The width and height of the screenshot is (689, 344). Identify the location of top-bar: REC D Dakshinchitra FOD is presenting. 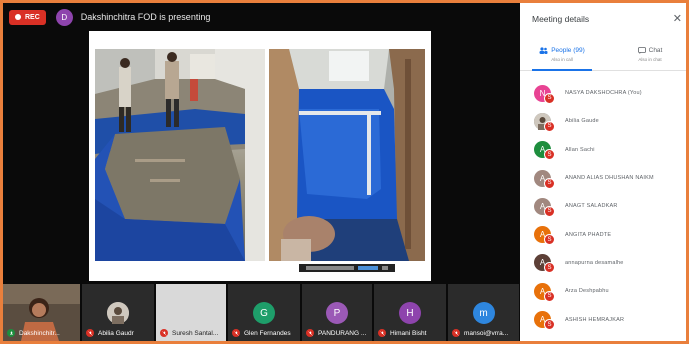
(261, 17).